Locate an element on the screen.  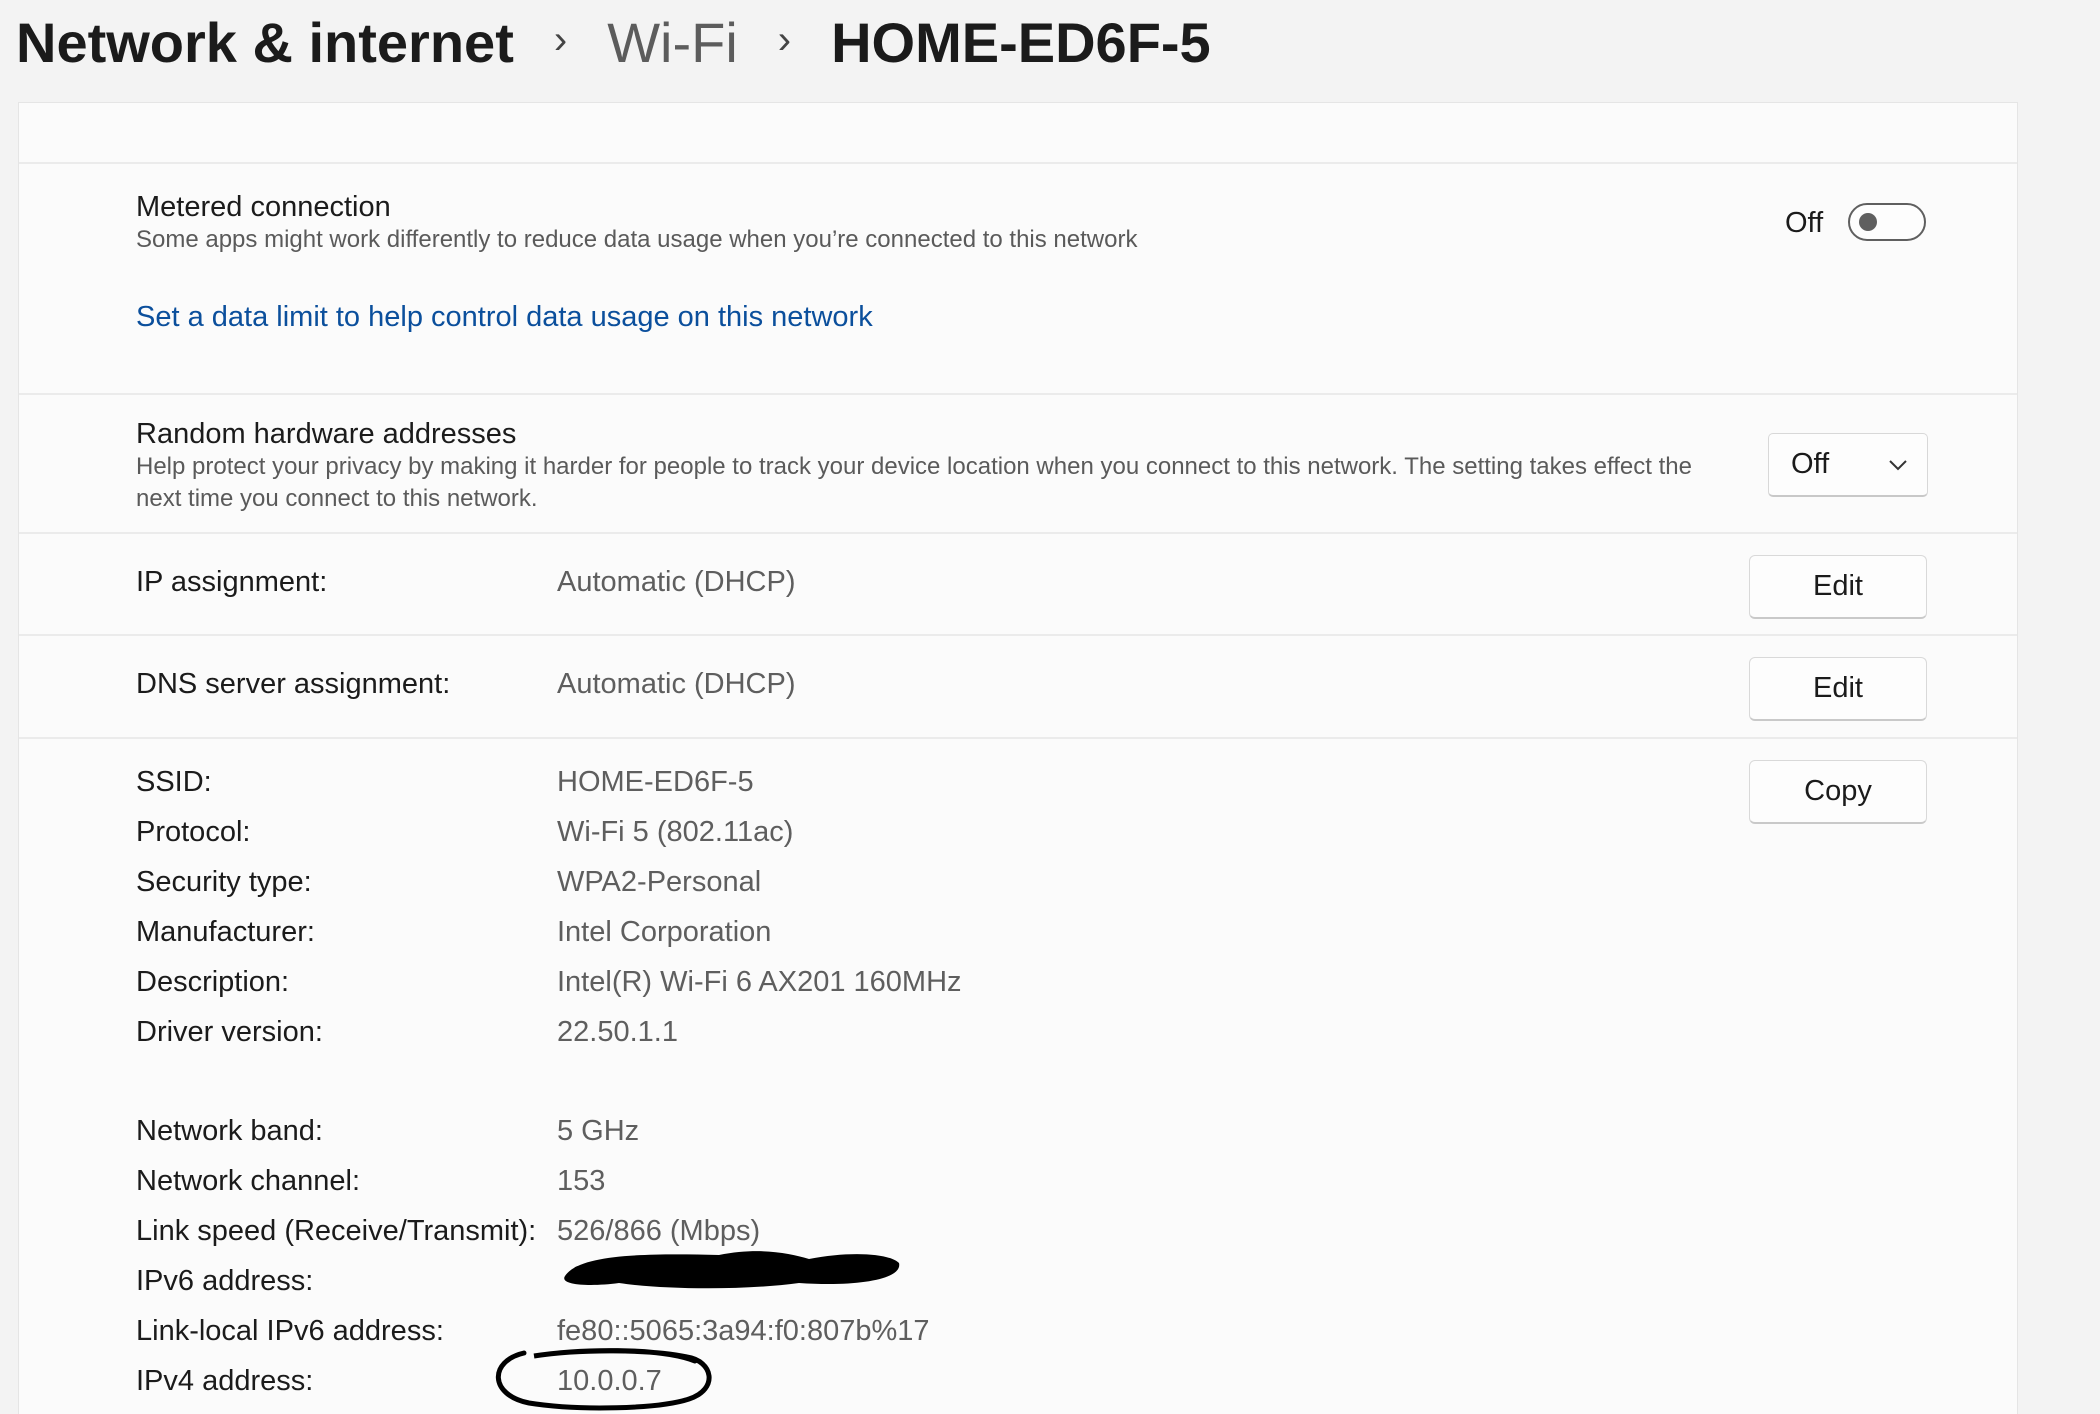
ip-assignment-label: IP assignment: is located at coordinates (232, 582).